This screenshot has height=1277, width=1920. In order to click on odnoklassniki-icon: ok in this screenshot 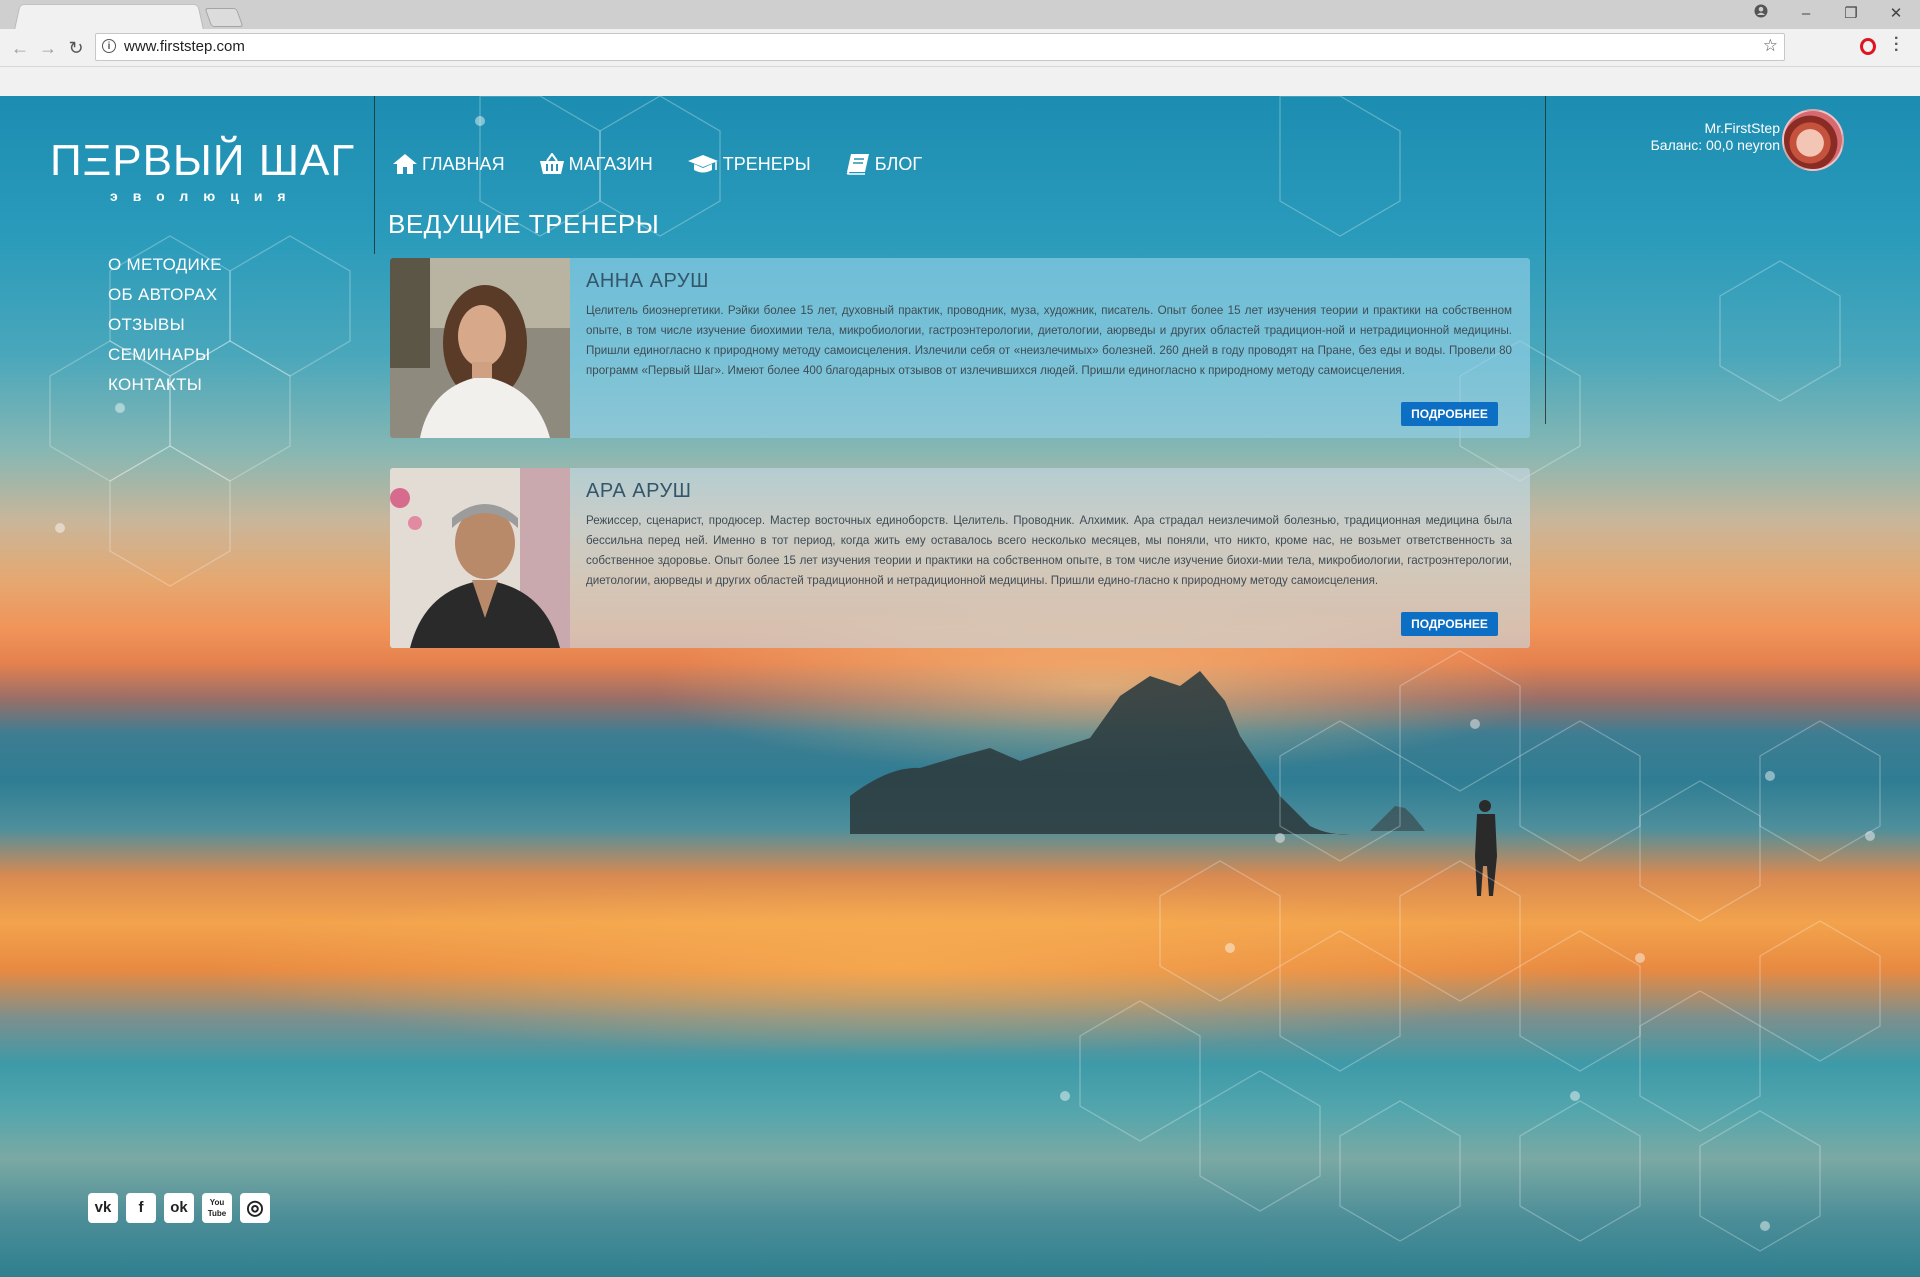, I will do `click(179, 1208)`.